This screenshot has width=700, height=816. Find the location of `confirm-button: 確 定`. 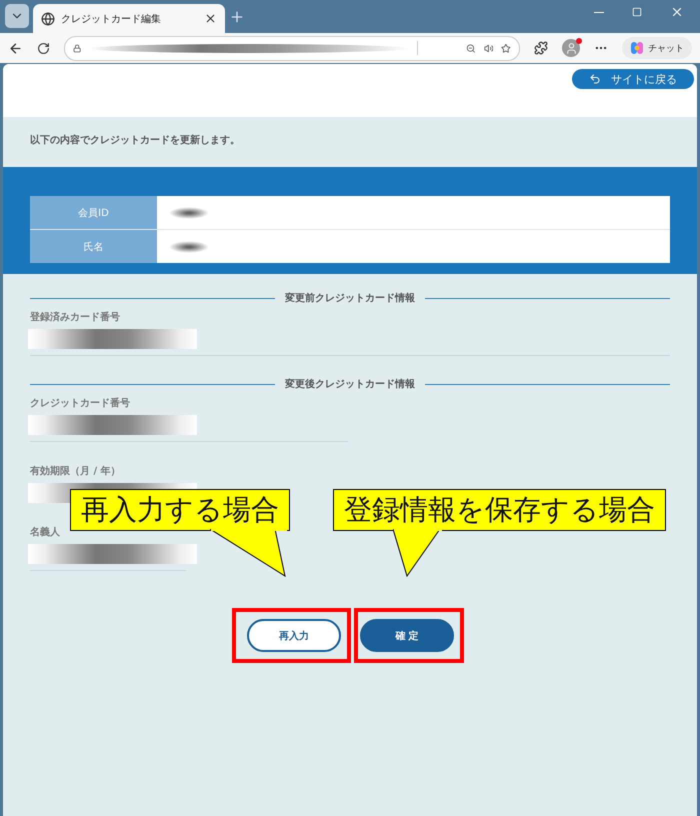

confirm-button: 確 定 is located at coordinates (407, 635).